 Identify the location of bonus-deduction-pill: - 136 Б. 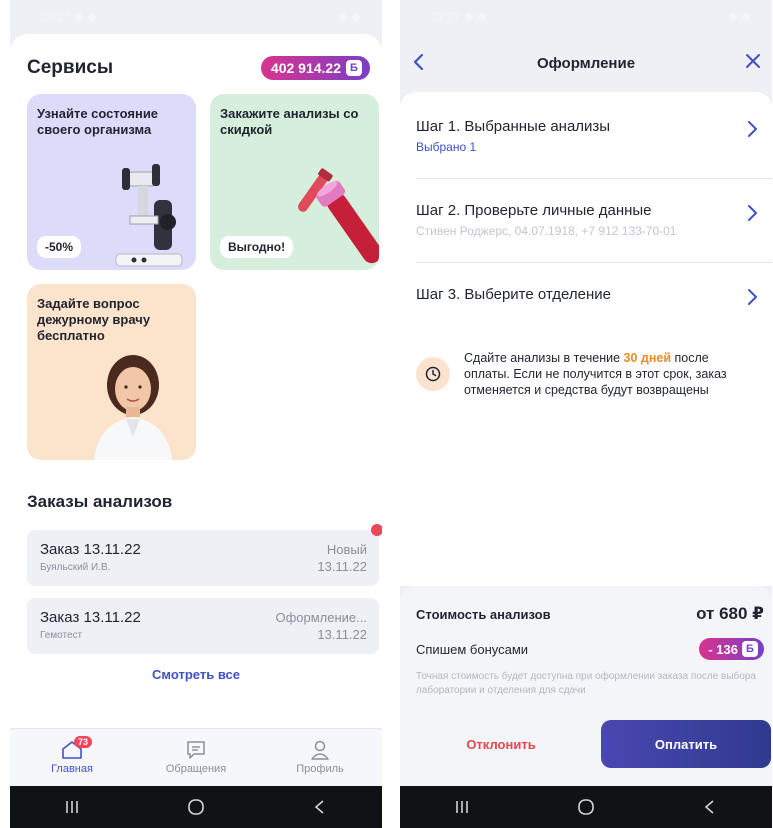
(731, 649).